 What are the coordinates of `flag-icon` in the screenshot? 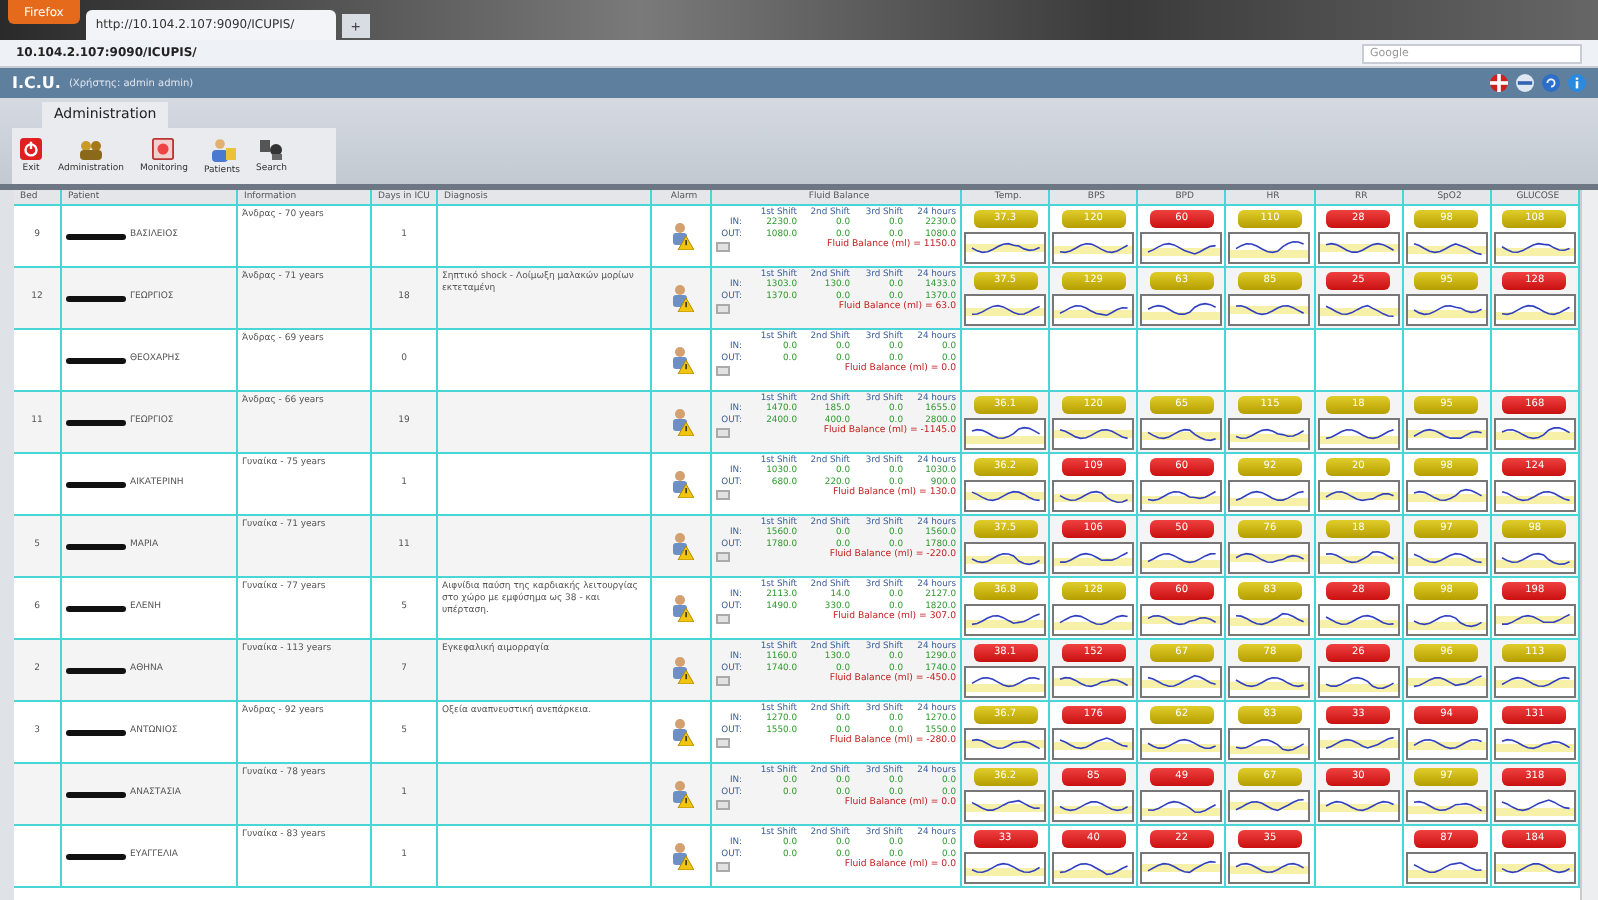 It's located at (1499, 83).